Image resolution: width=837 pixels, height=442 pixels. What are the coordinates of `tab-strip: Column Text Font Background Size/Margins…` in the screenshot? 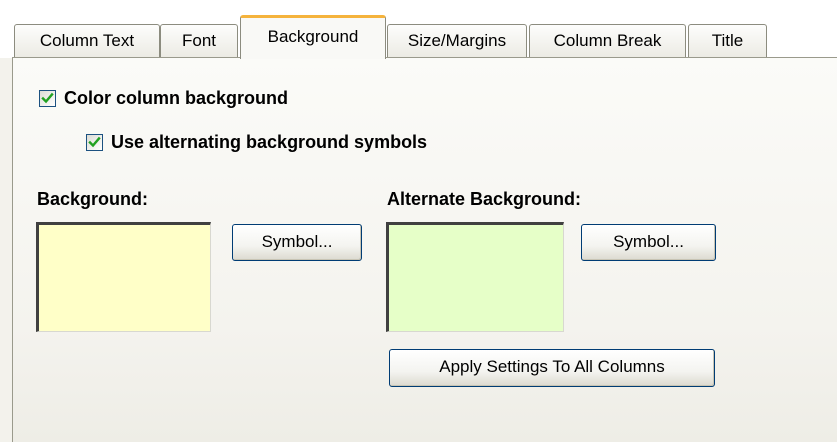 It's located at (418, 29).